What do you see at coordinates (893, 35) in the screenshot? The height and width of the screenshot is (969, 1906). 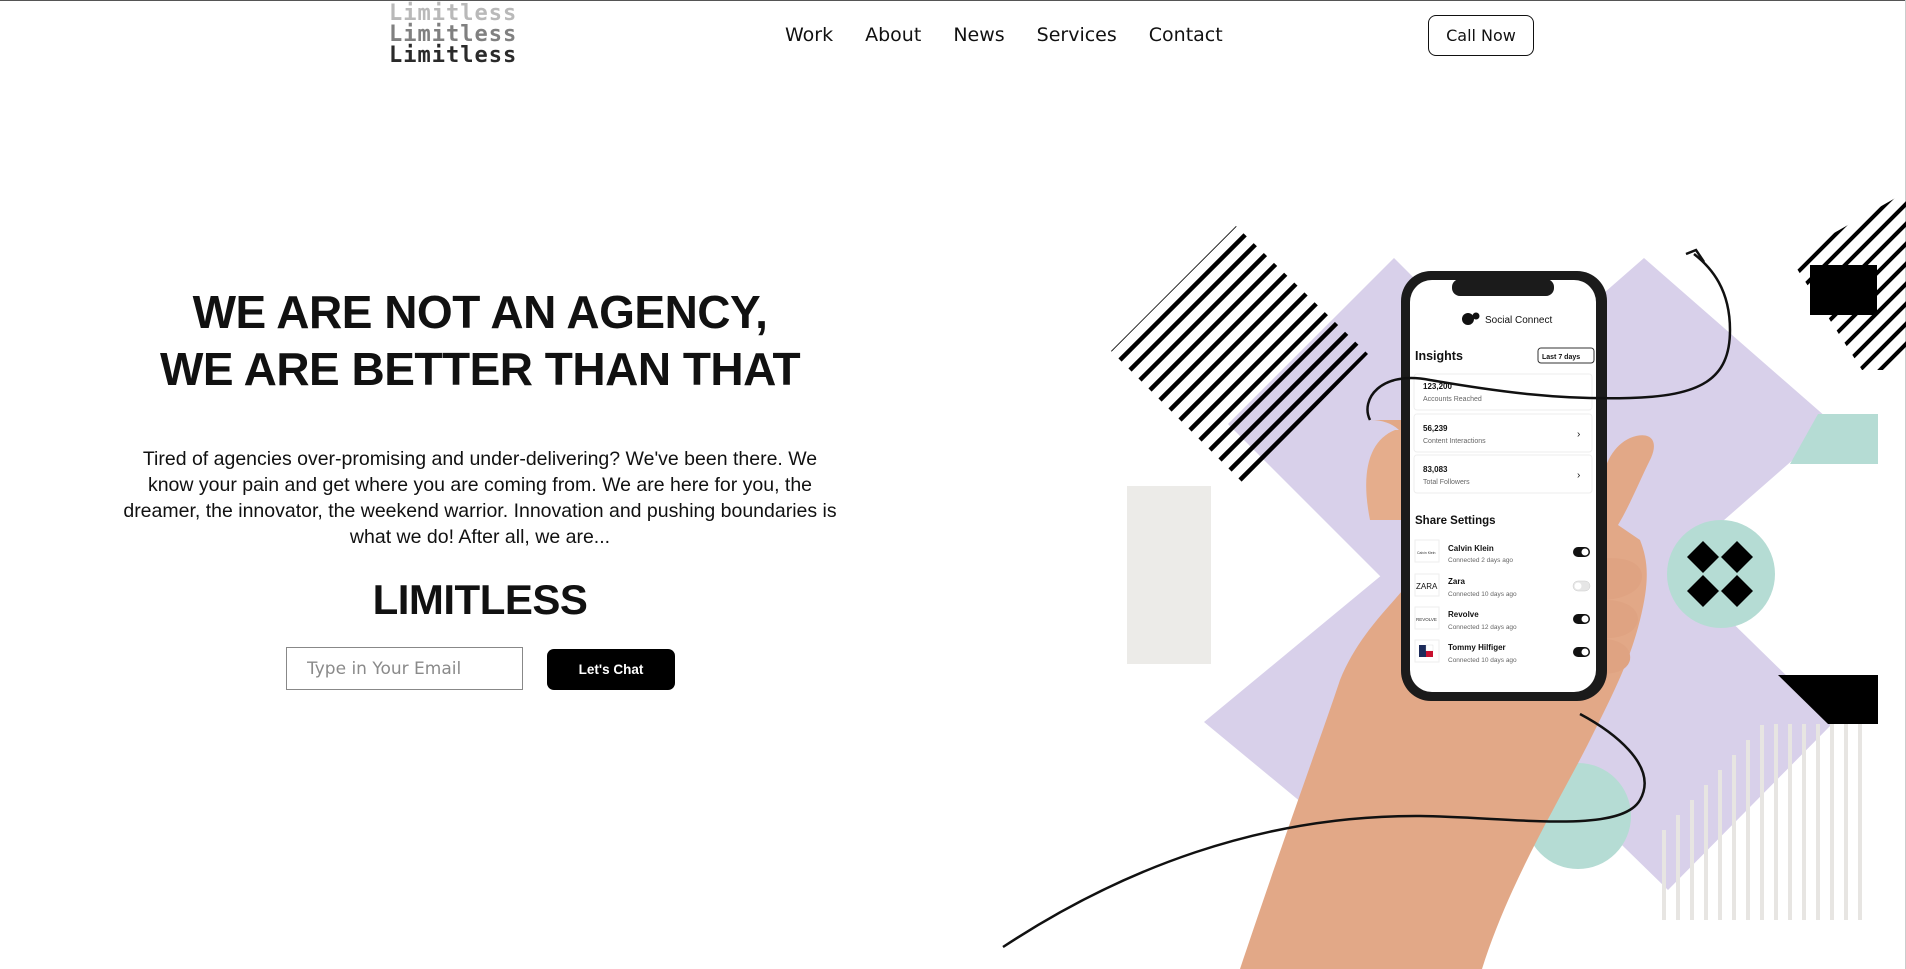 I see `nav-about: About` at bounding box center [893, 35].